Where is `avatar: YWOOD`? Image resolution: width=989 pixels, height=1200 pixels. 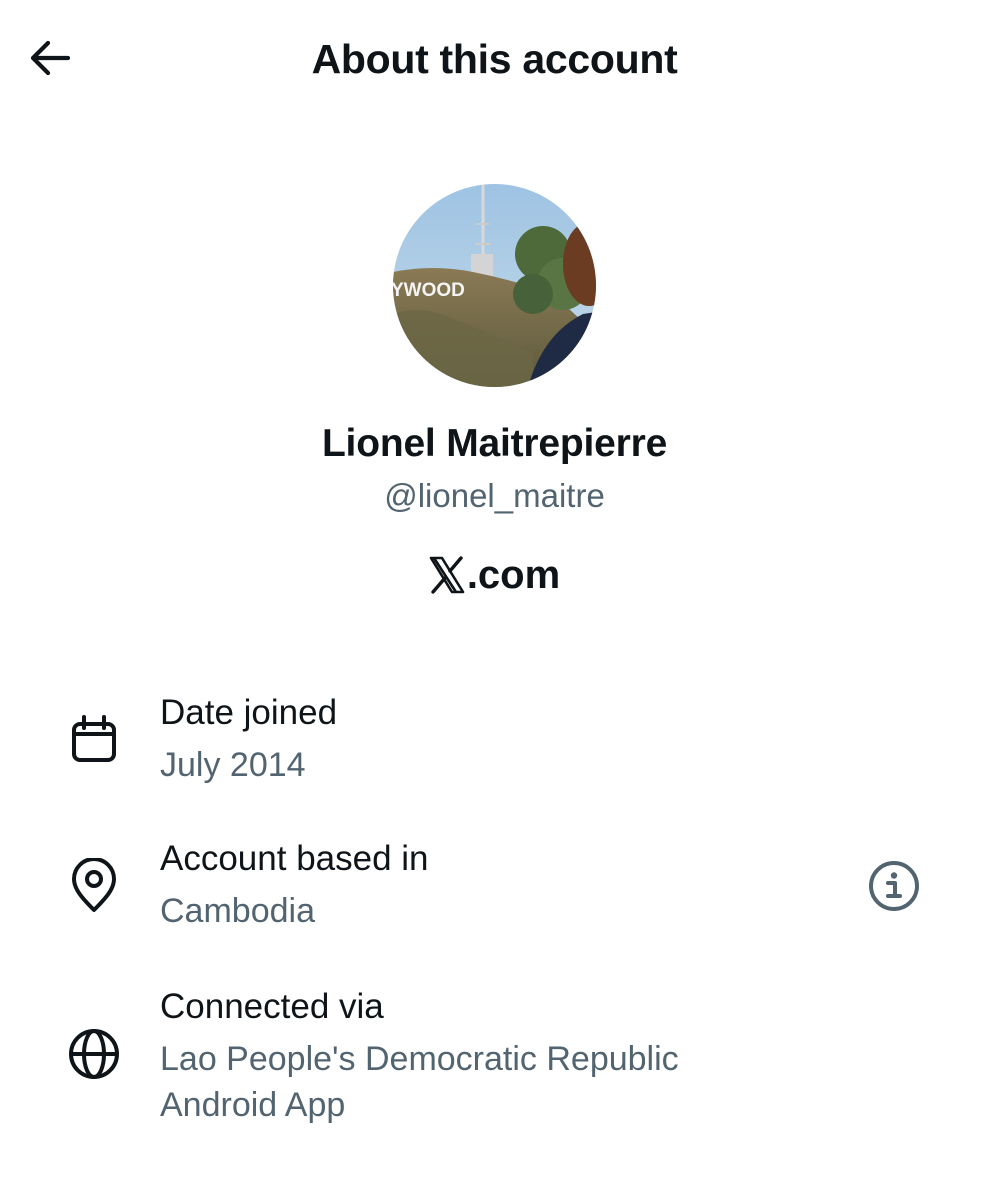 avatar: YWOOD is located at coordinates (494, 285).